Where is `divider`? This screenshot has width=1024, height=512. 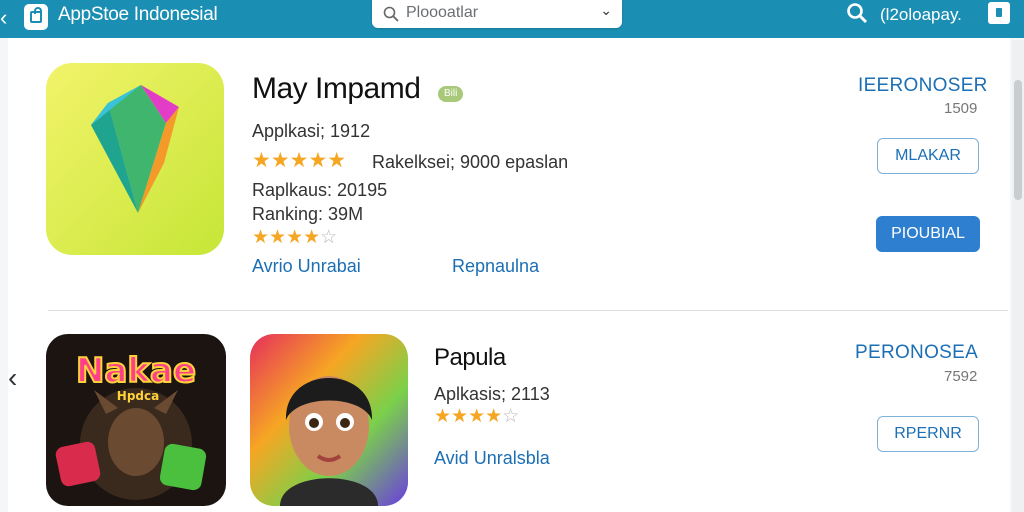 divider is located at coordinates (528, 310).